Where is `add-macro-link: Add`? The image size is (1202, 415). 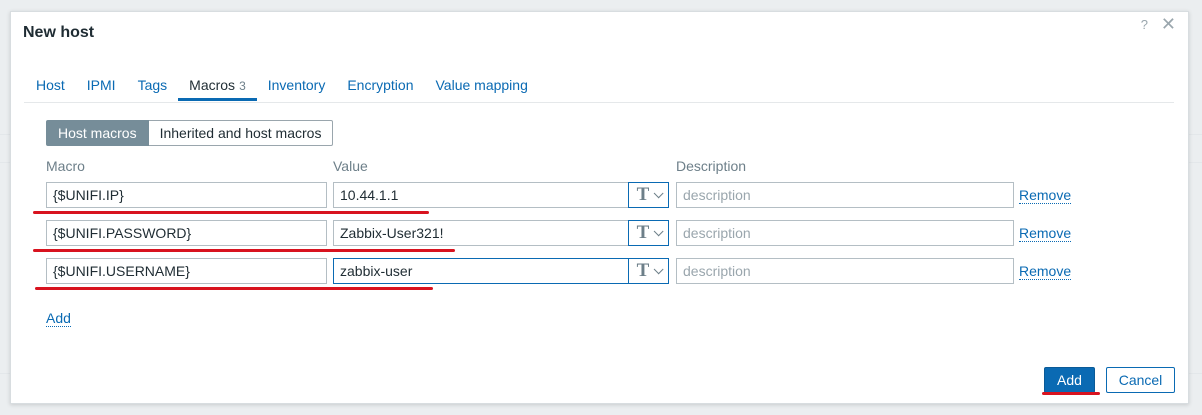
add-macro-link: Add is located at coordinates (58, 318).